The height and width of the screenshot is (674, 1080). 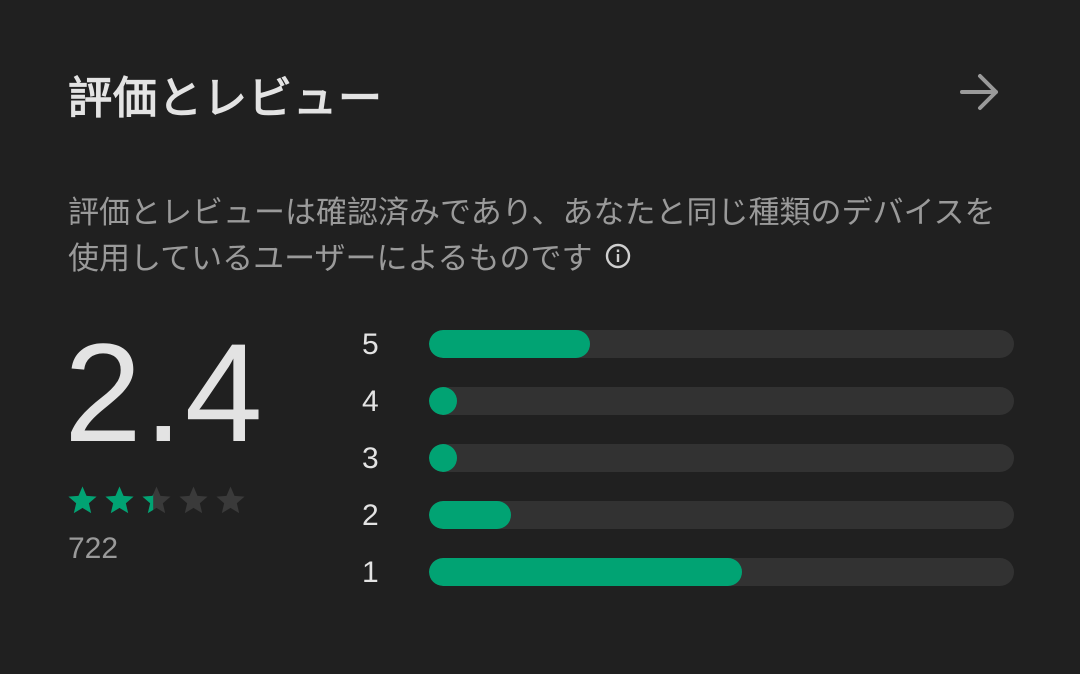 I want to click on rating-bar-1: 1, so click(x=688, y=582).